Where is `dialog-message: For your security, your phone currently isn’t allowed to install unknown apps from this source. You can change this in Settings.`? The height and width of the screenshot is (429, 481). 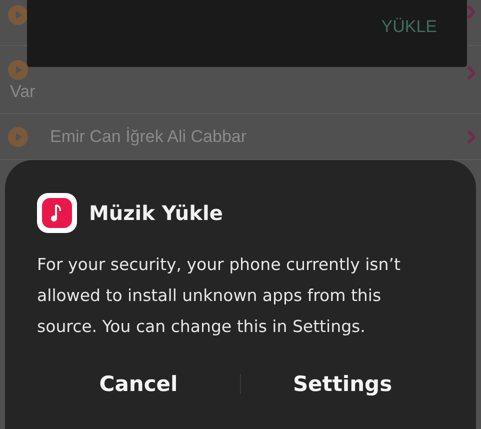 dialog-message: For your security, your phone currently isn’t allowed to install unknown apps from this source. You can change this in Settings. is located at coordinates (219, 296).